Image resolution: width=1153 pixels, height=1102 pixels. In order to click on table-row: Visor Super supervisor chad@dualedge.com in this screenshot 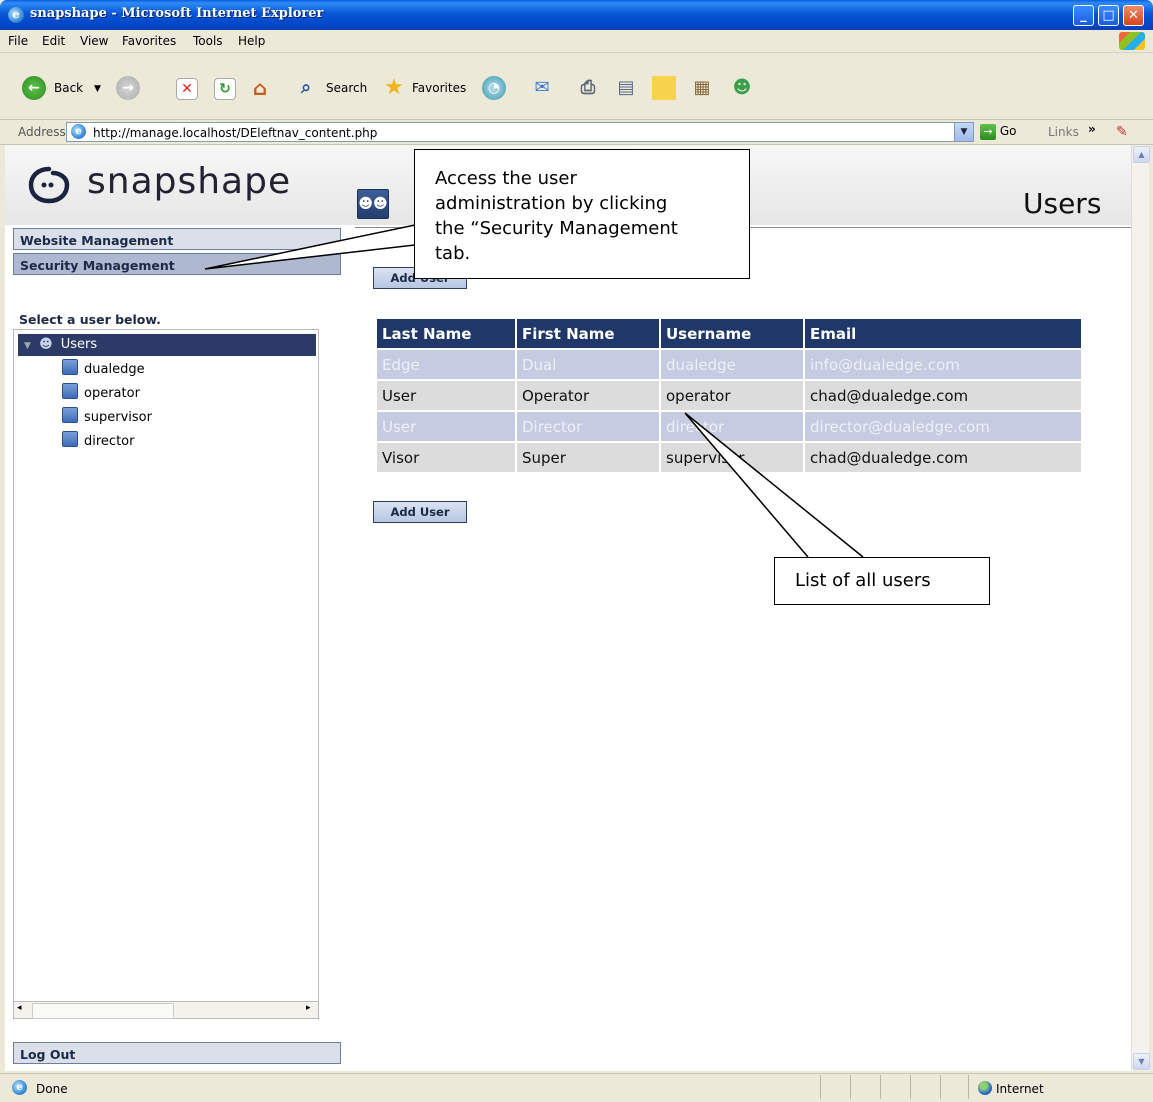, I will do `click(729, 457)`.